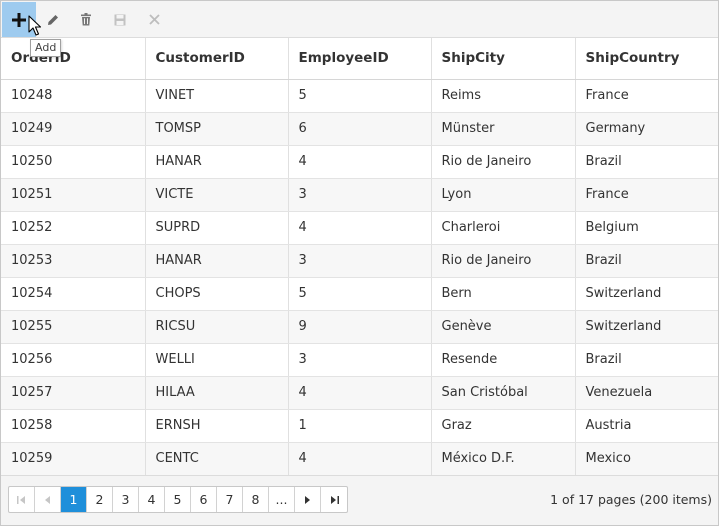  I want to click on close-icon, so click(154, 19).